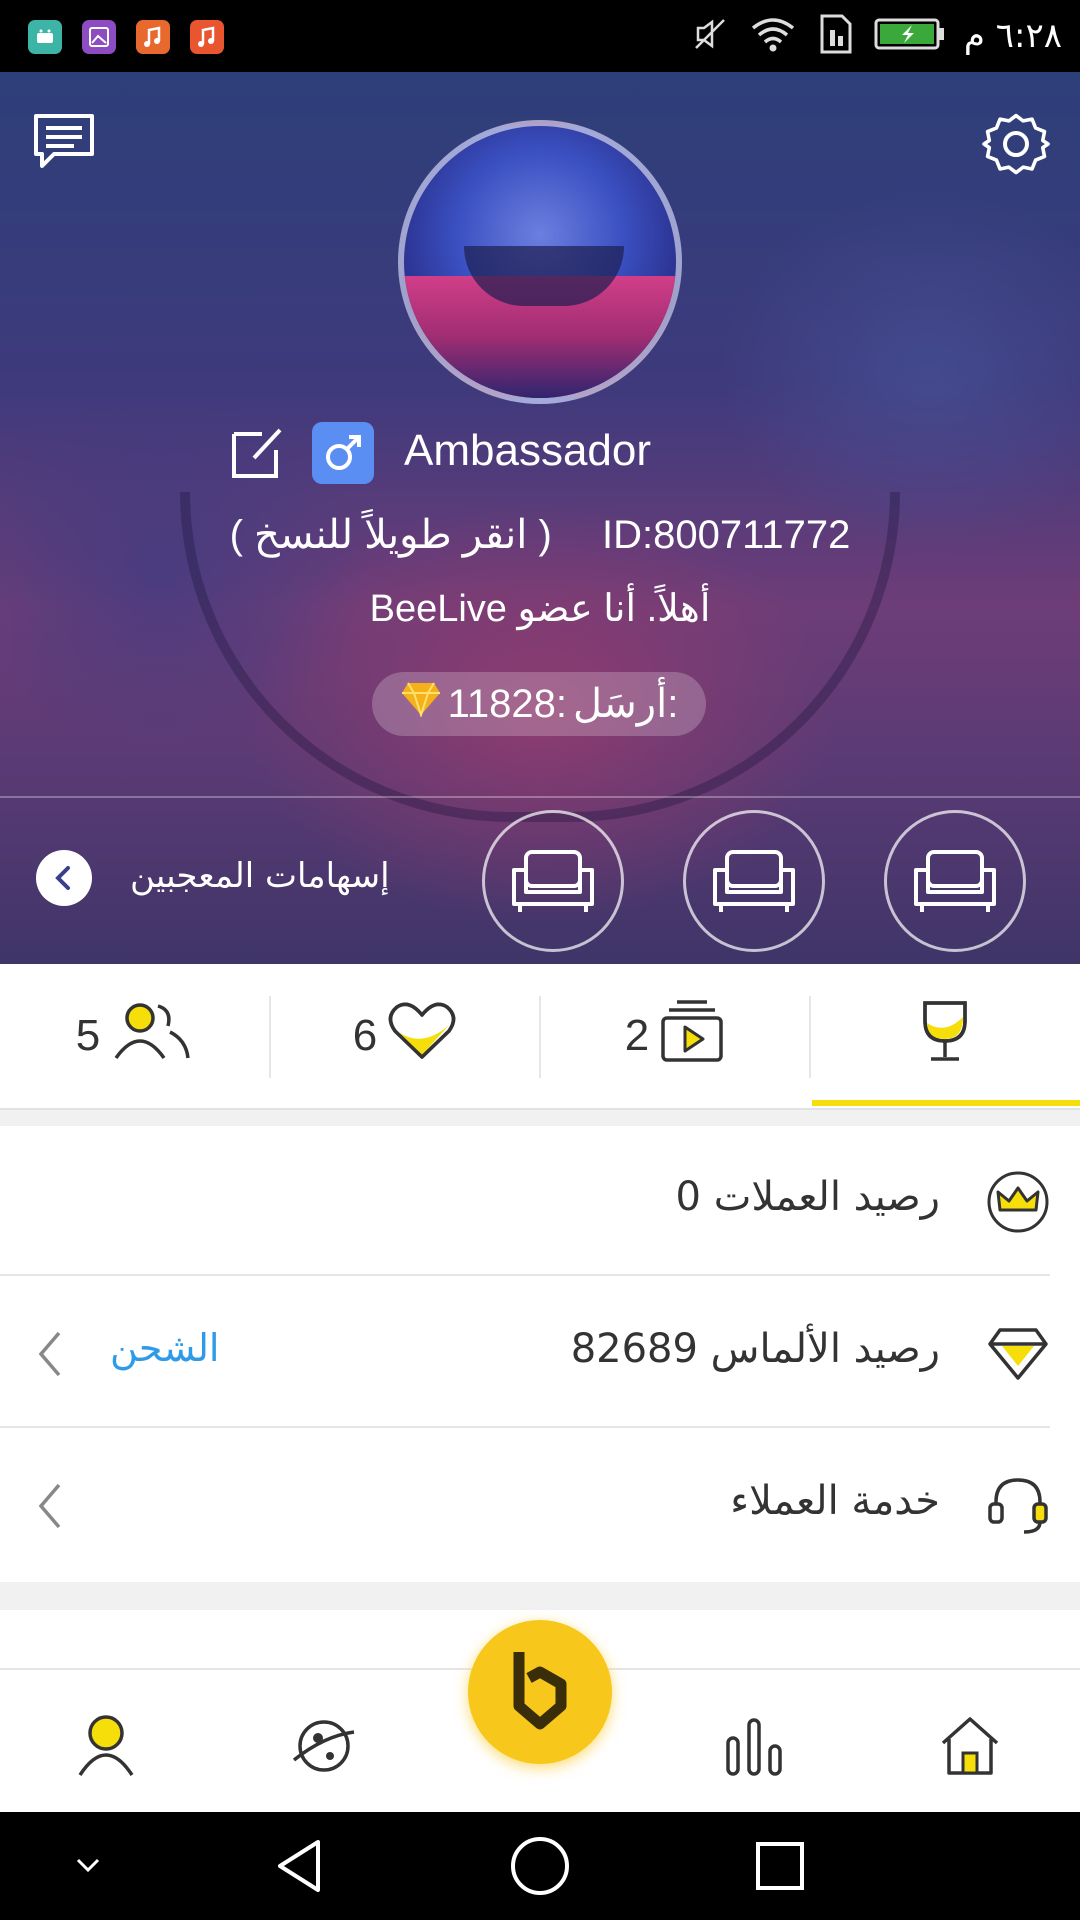 This screenshot has width=1080, height=1920. What do you see at coordinates (257, 453) in the screenshot?
I see `edit-profile-icon` at bounding box center [257, 453].